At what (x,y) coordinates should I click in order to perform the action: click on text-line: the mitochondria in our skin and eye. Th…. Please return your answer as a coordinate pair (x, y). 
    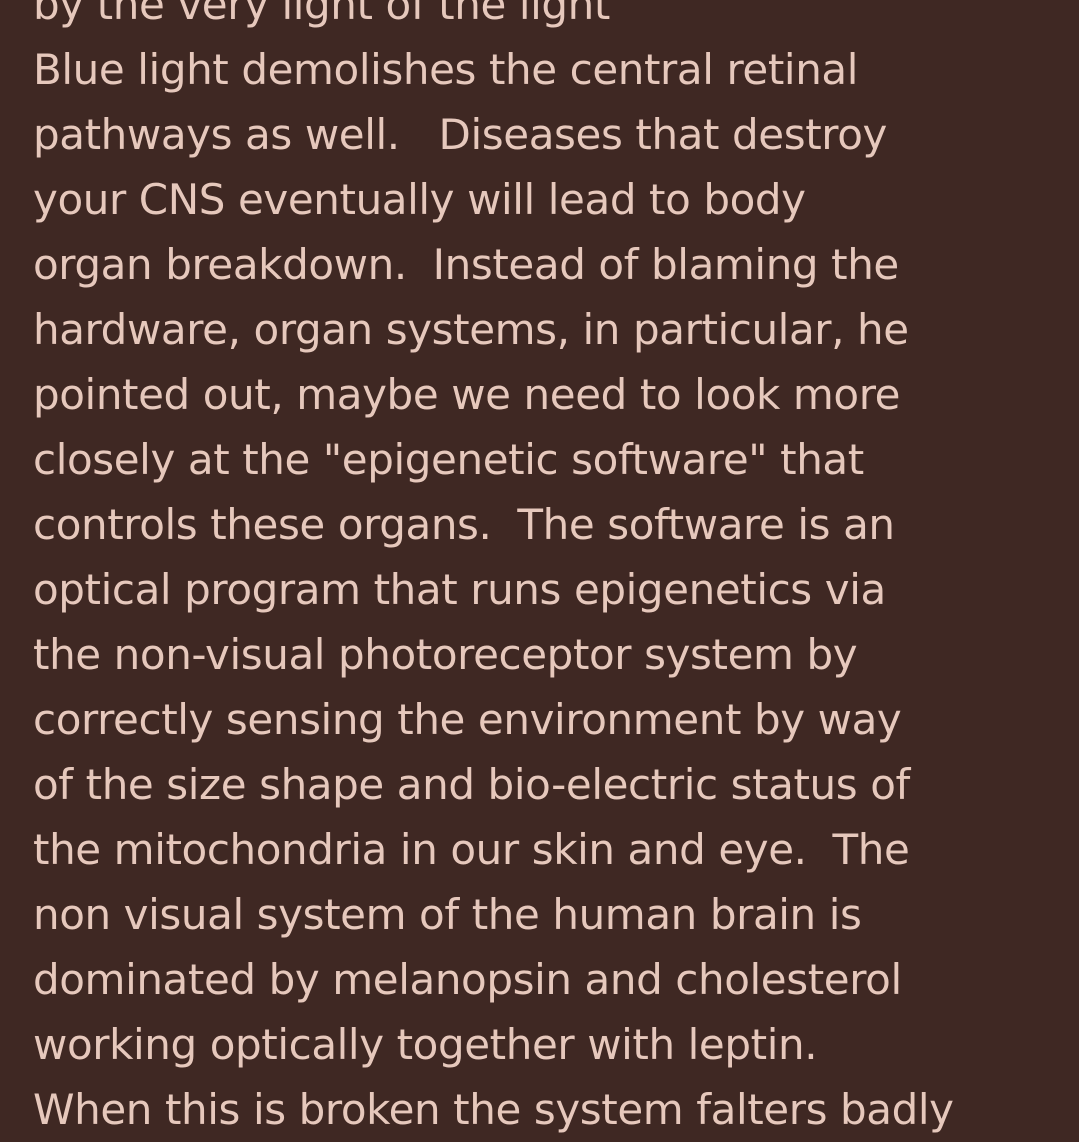
    Looking at the image, I should click on (471, 849).